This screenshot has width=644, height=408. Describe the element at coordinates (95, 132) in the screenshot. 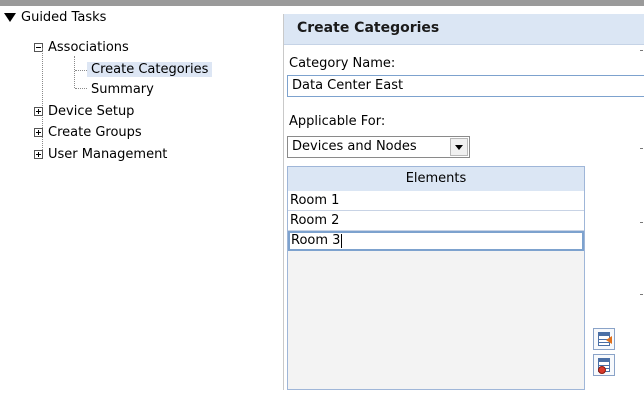

I see `tree-item-label: Create Groups` at that location.